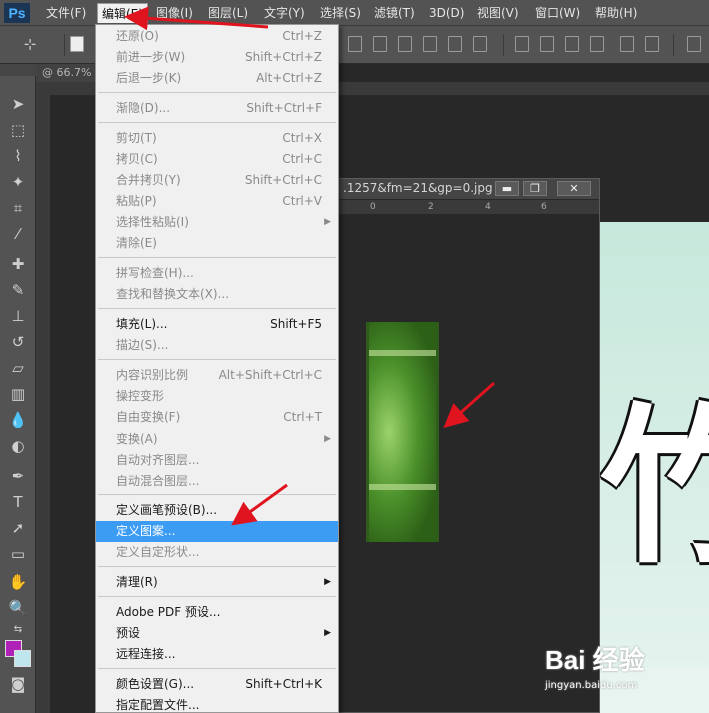 This screenshot has height=713, width=709. What do you see at coordinates (284, 13) in the screenshot?
I see `menu-type: 文字(Y)` at bounding box center [284, 13].